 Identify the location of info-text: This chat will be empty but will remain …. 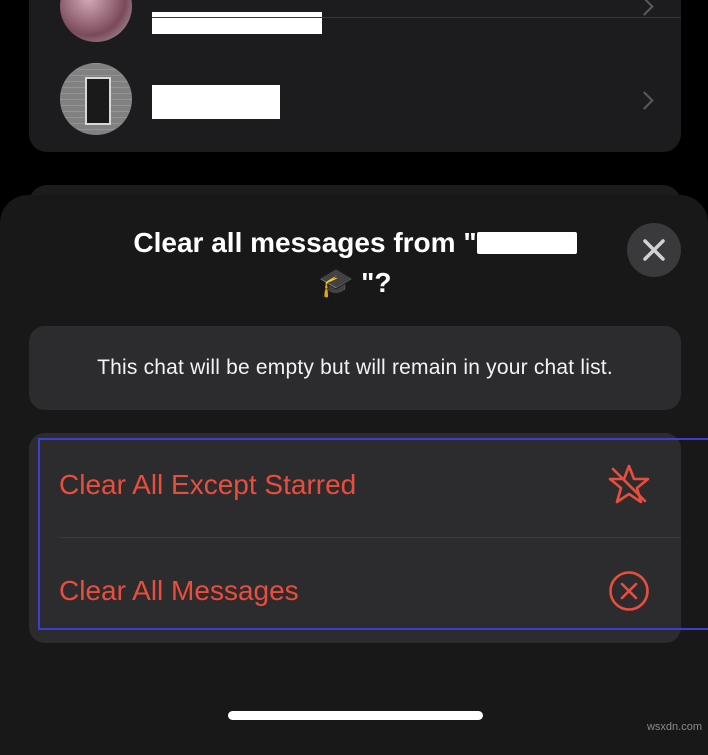
(355, 367).